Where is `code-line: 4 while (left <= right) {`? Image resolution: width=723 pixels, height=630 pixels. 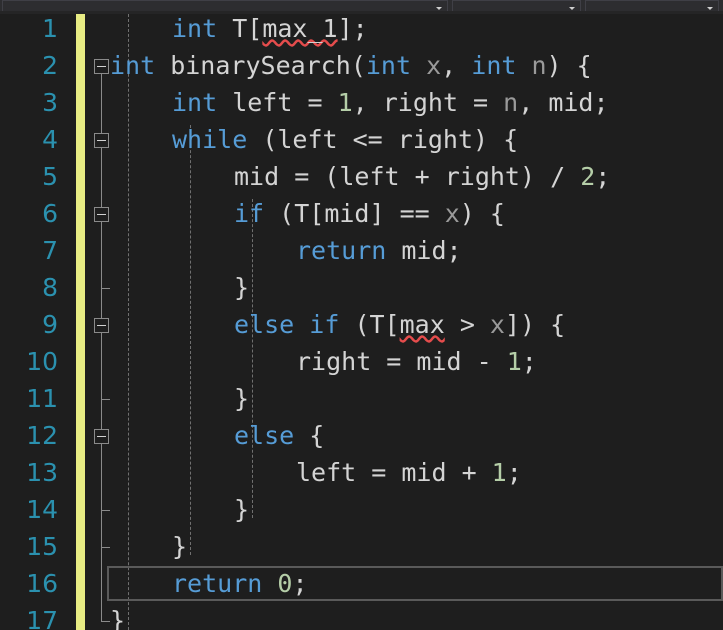
code-line: 4 while (left <= right) { is located at coordinates (361, 139).